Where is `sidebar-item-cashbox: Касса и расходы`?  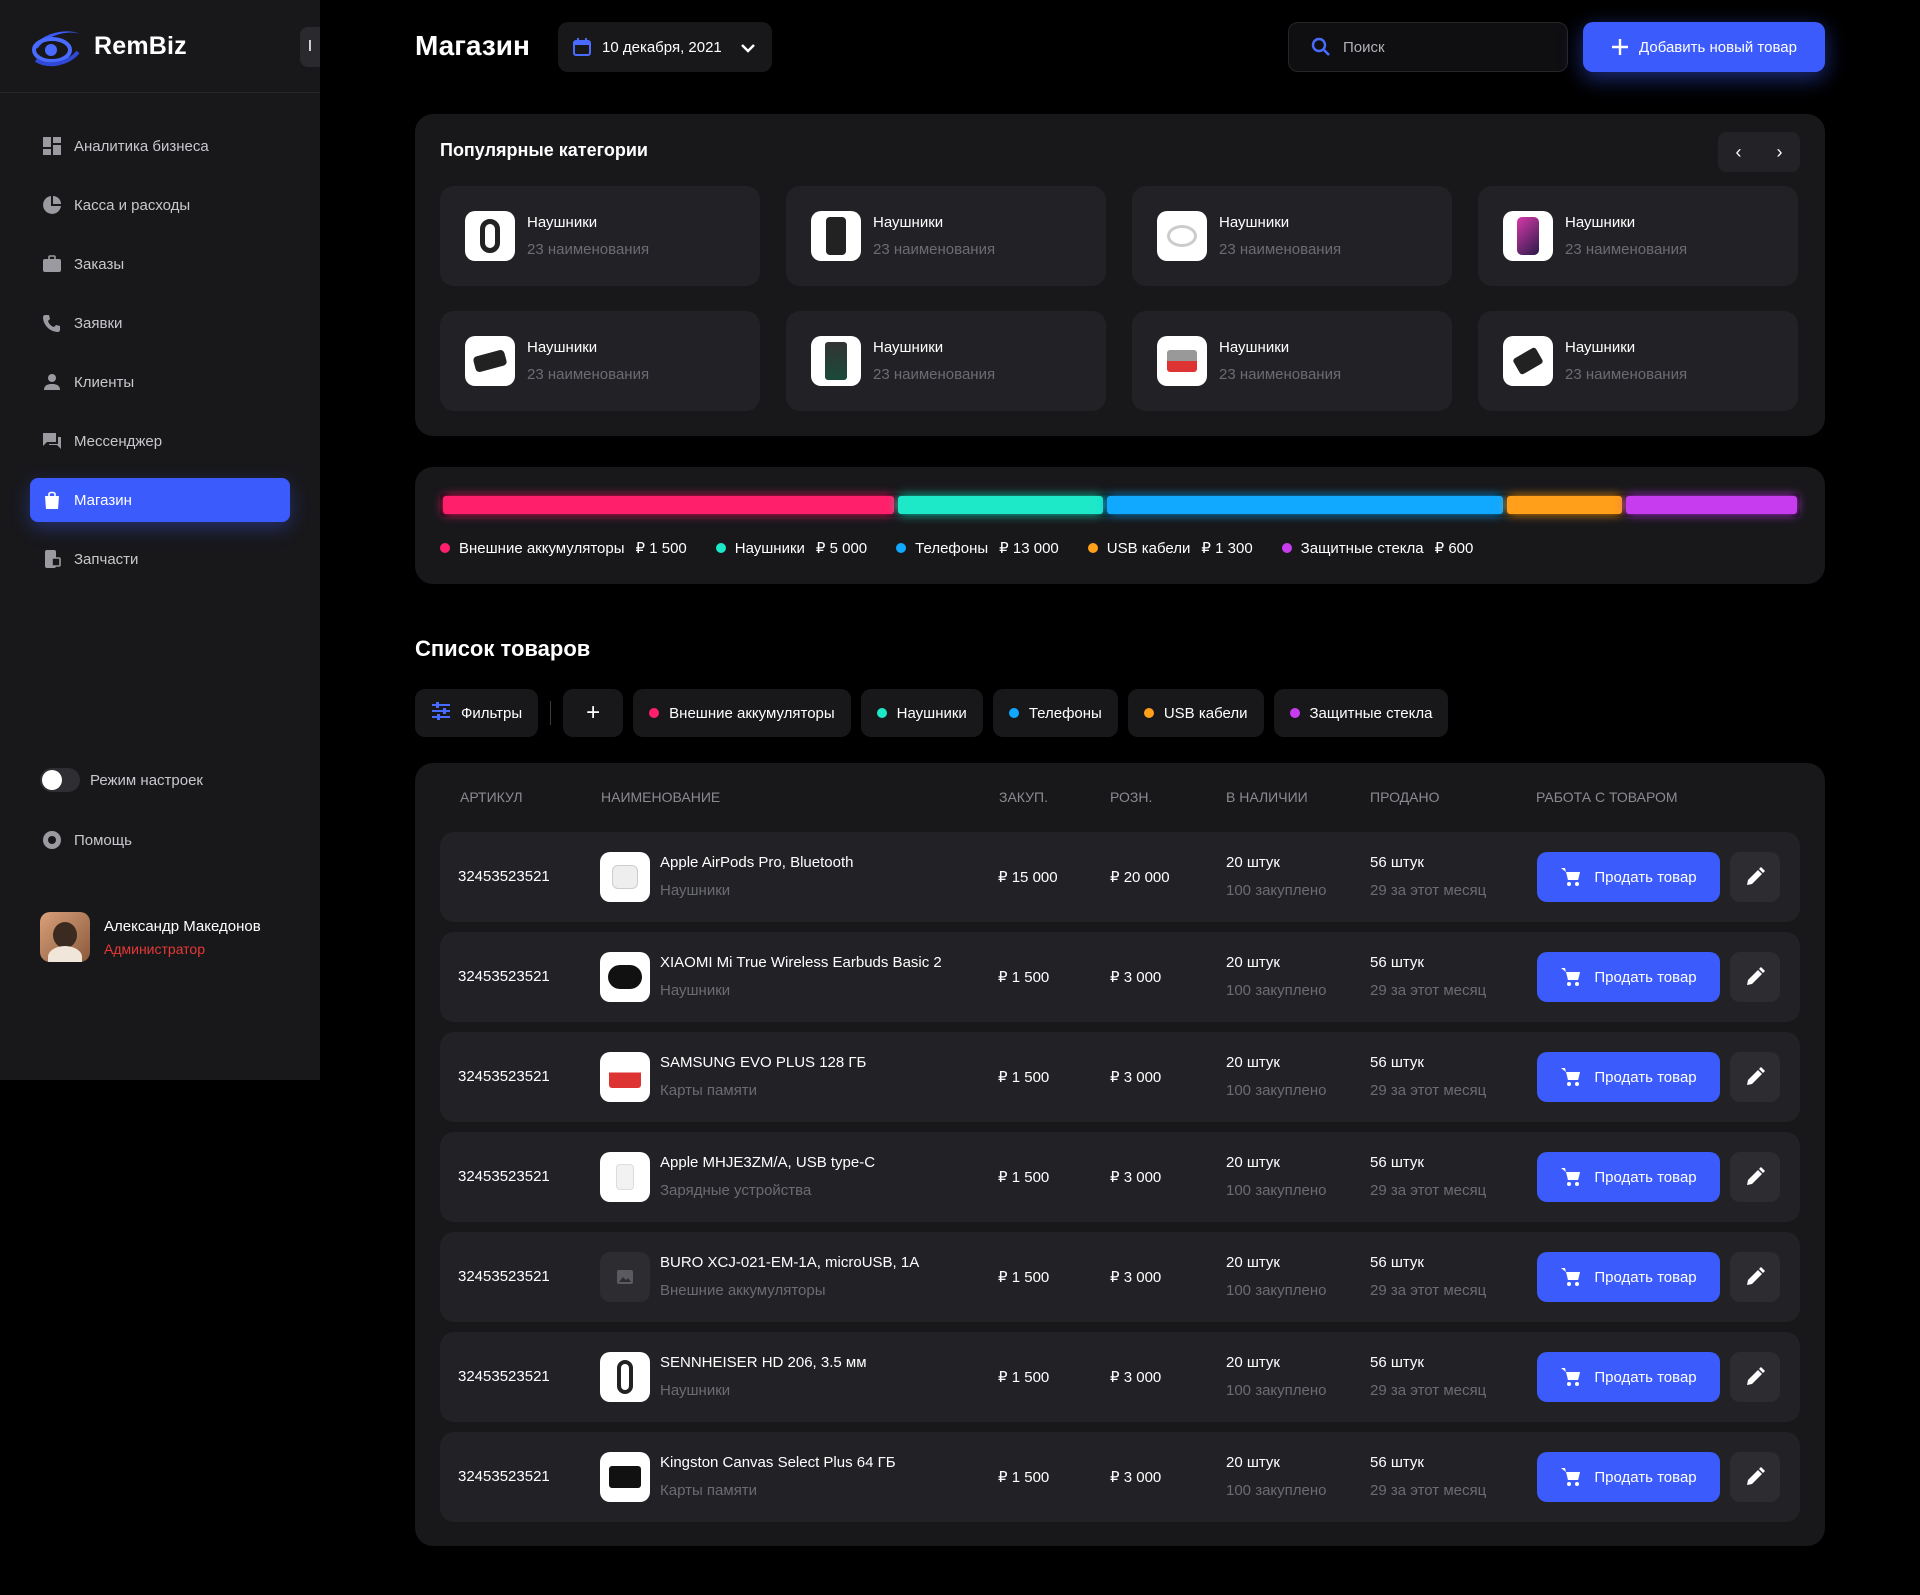
sidebar-item-cashbox: Касса и расходы is located at coordinates (160, 205).